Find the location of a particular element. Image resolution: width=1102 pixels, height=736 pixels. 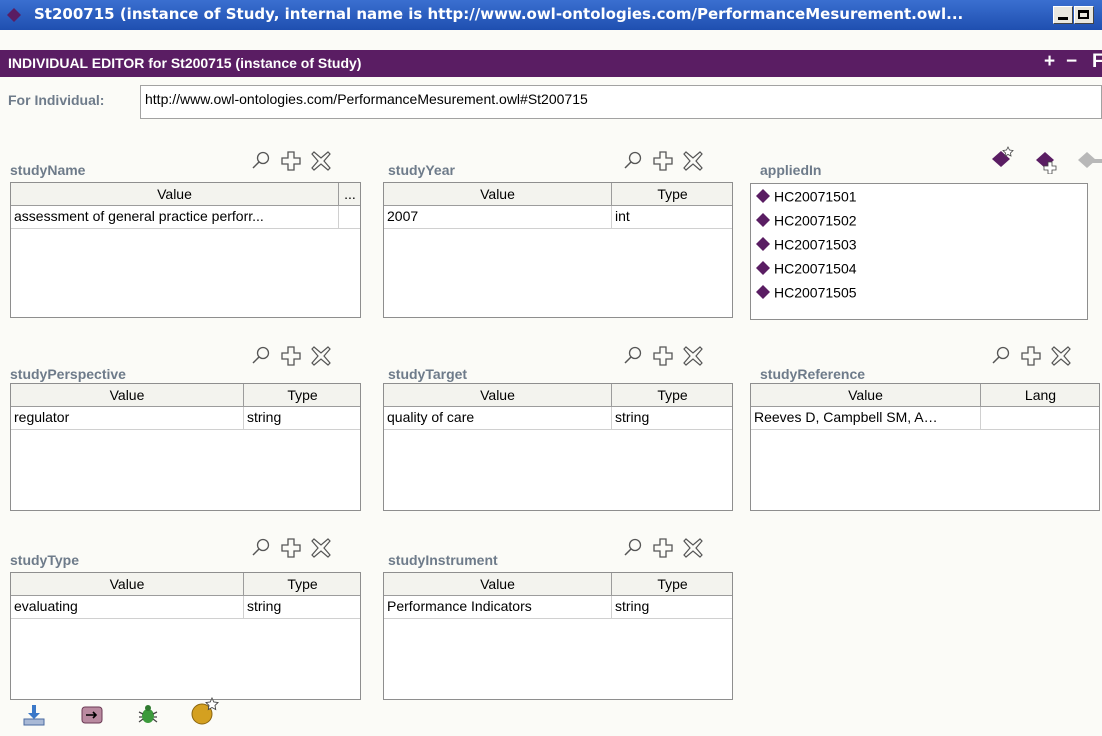

import-download-icon is located at coordinates (34, 715).